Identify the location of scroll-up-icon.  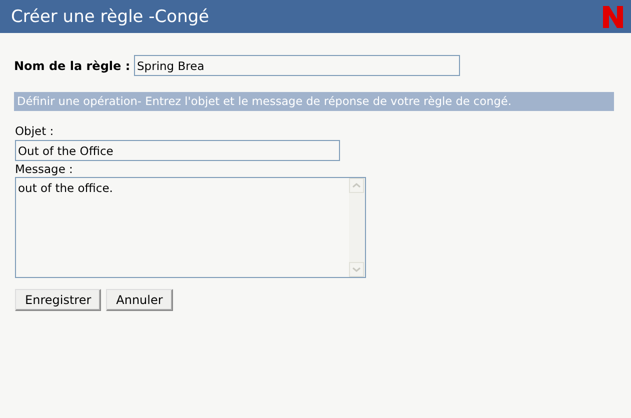
(356, 185).